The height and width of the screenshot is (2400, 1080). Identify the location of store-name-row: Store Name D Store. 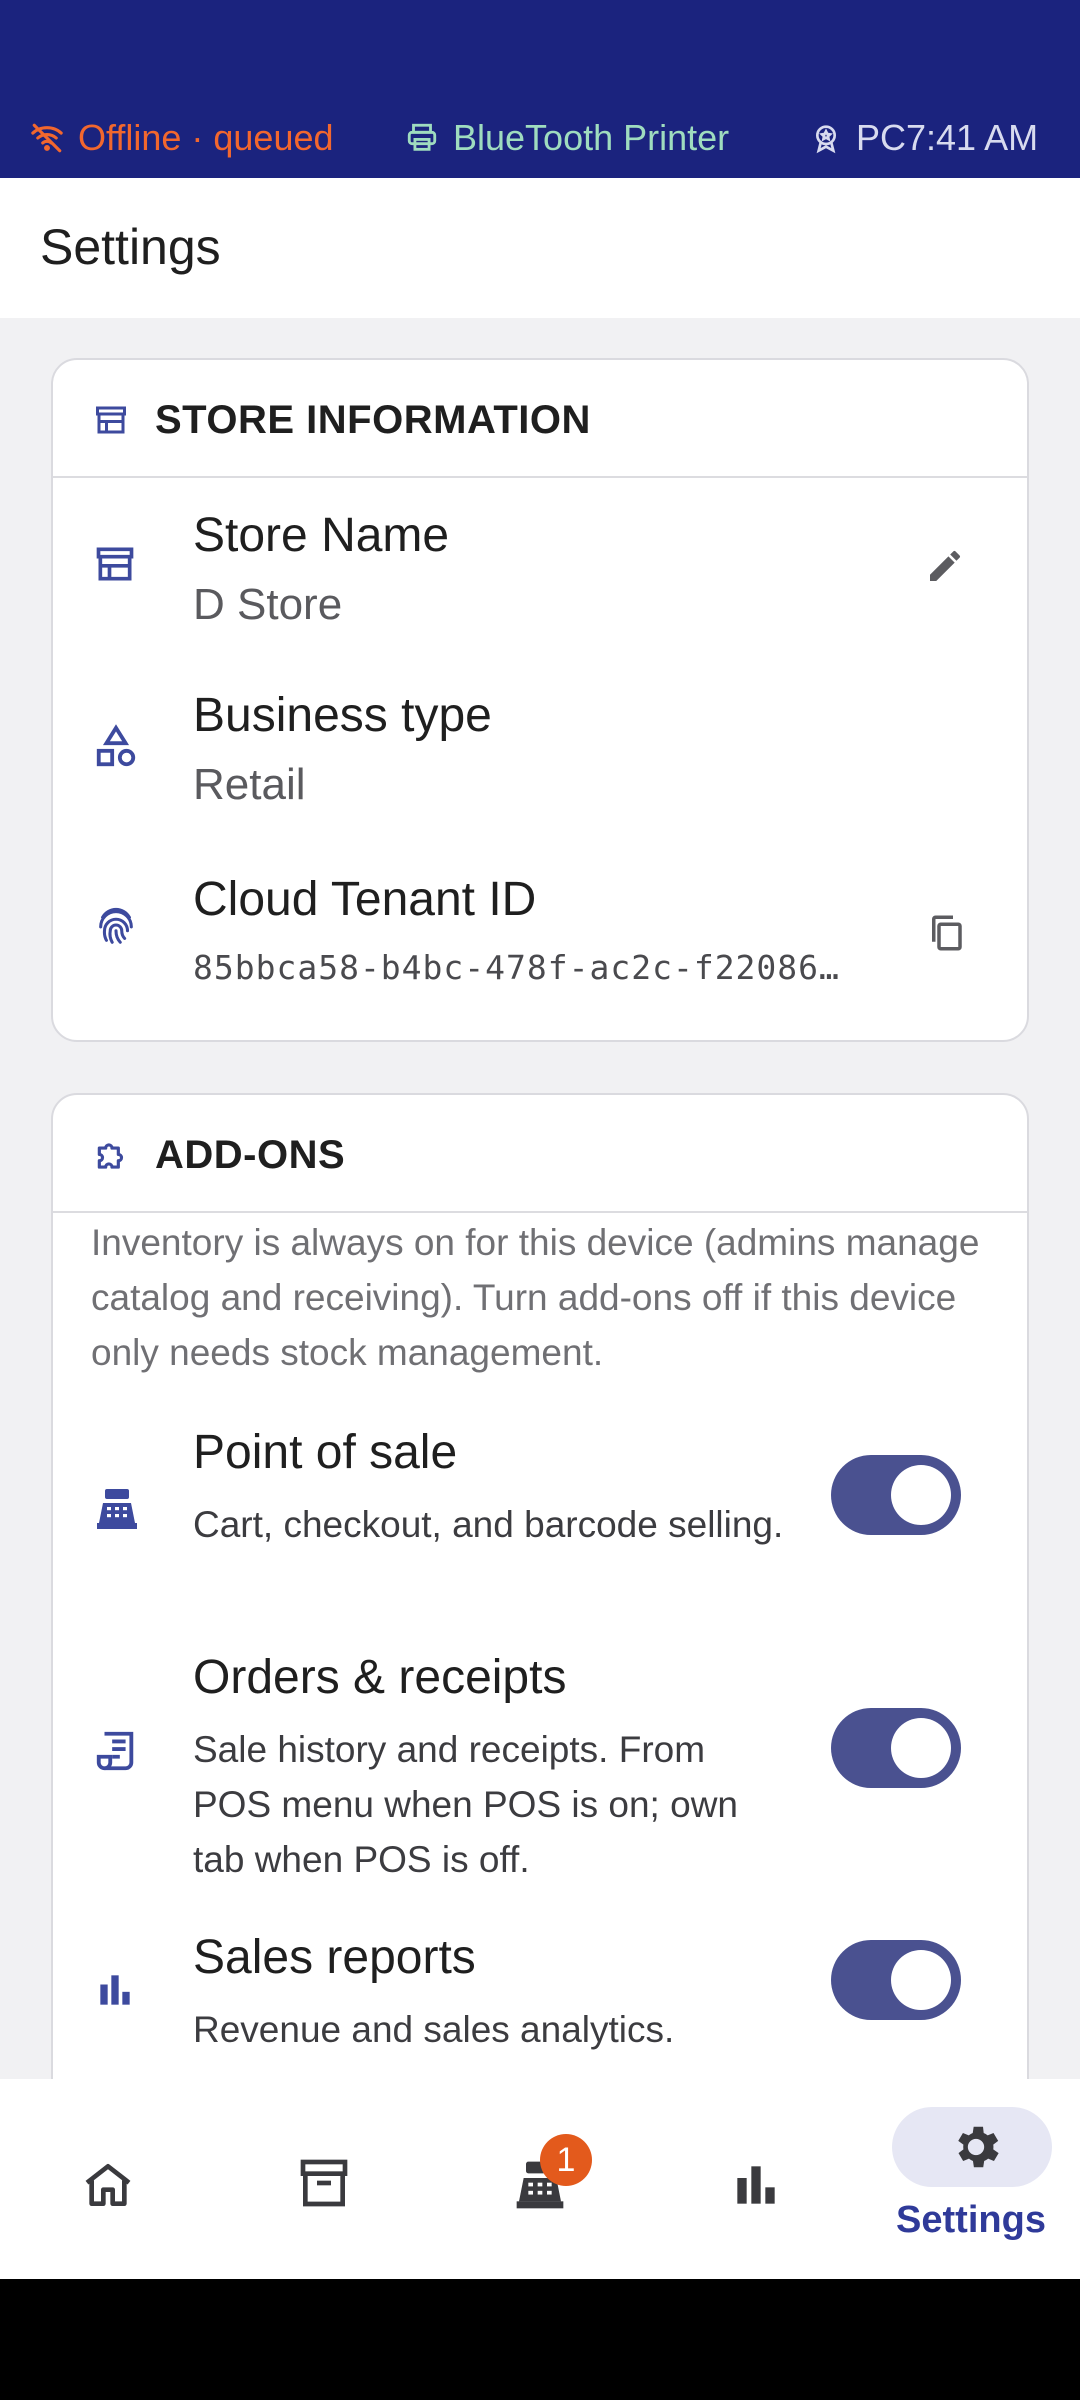
(540, 568).